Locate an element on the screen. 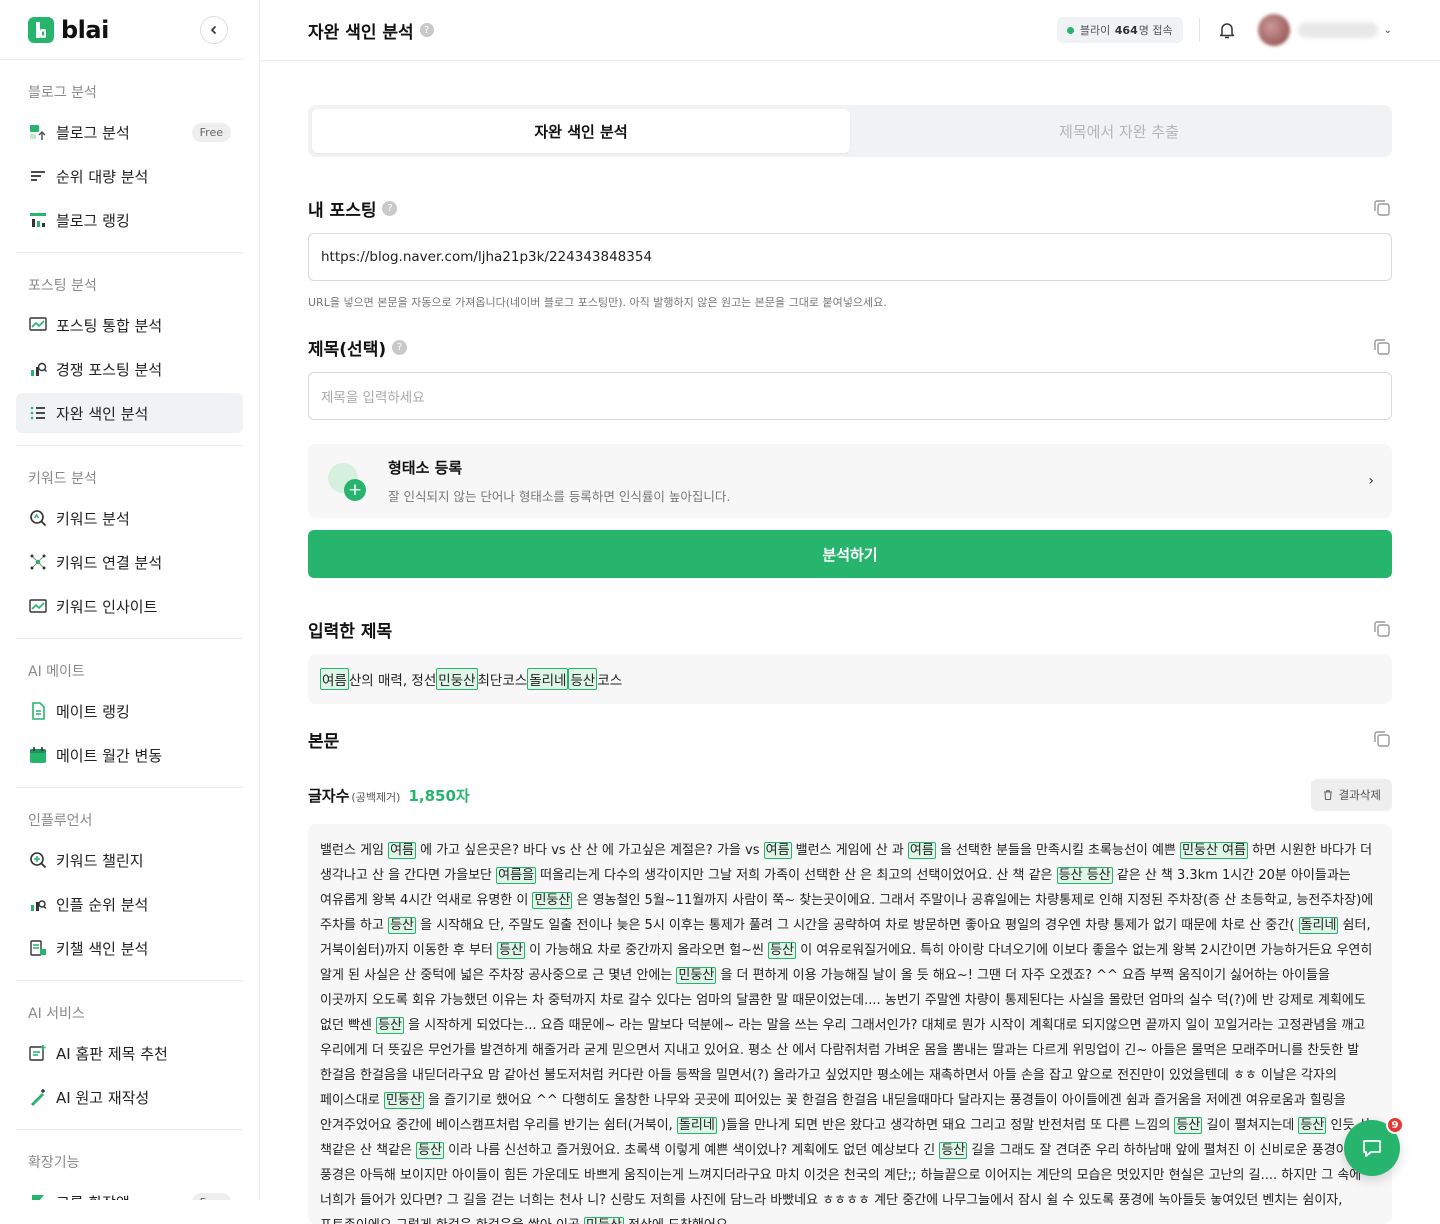 Image resolution: width=1440 pixels, height=1224 pixels. text-segment: 최단코스 is located at coordinates (502, 681).